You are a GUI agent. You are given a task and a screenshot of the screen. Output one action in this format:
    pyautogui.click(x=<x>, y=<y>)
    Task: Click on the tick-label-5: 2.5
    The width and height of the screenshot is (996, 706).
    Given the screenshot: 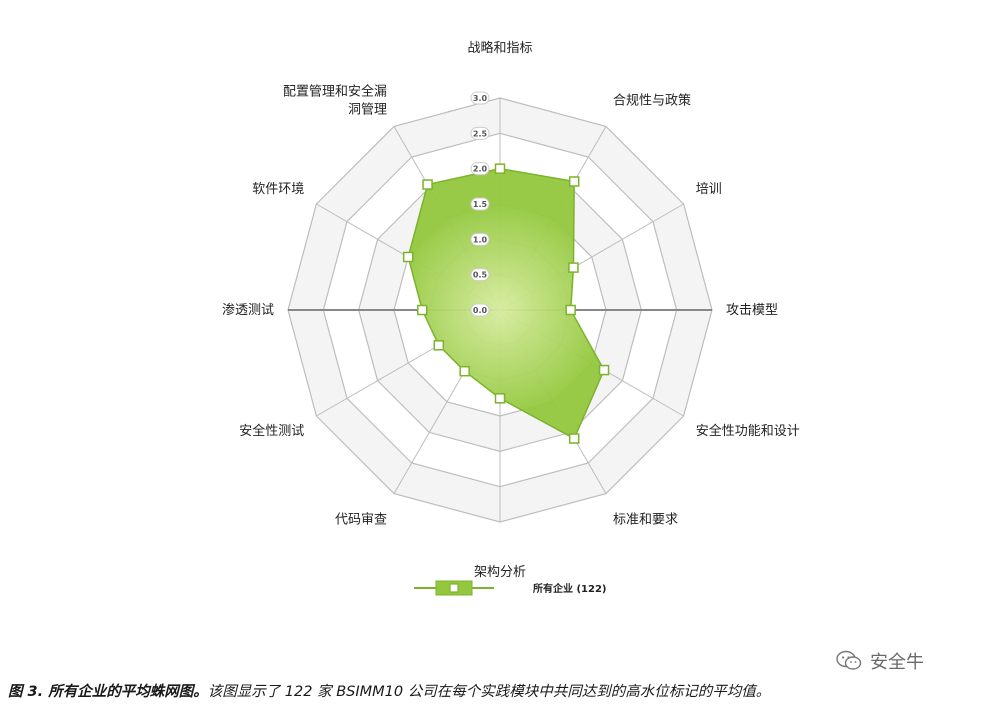 What is the action you would take?
    pyautogui.click(x=480, y=133)
    